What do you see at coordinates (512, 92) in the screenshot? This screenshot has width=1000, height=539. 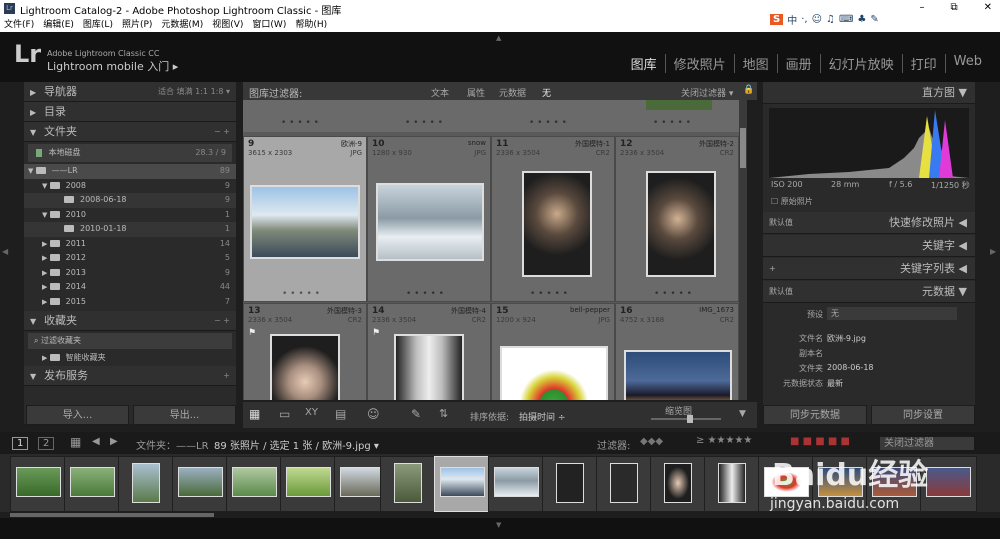 I see `filter-tab-metadata: 元数据` at bounding box center [512, 92].